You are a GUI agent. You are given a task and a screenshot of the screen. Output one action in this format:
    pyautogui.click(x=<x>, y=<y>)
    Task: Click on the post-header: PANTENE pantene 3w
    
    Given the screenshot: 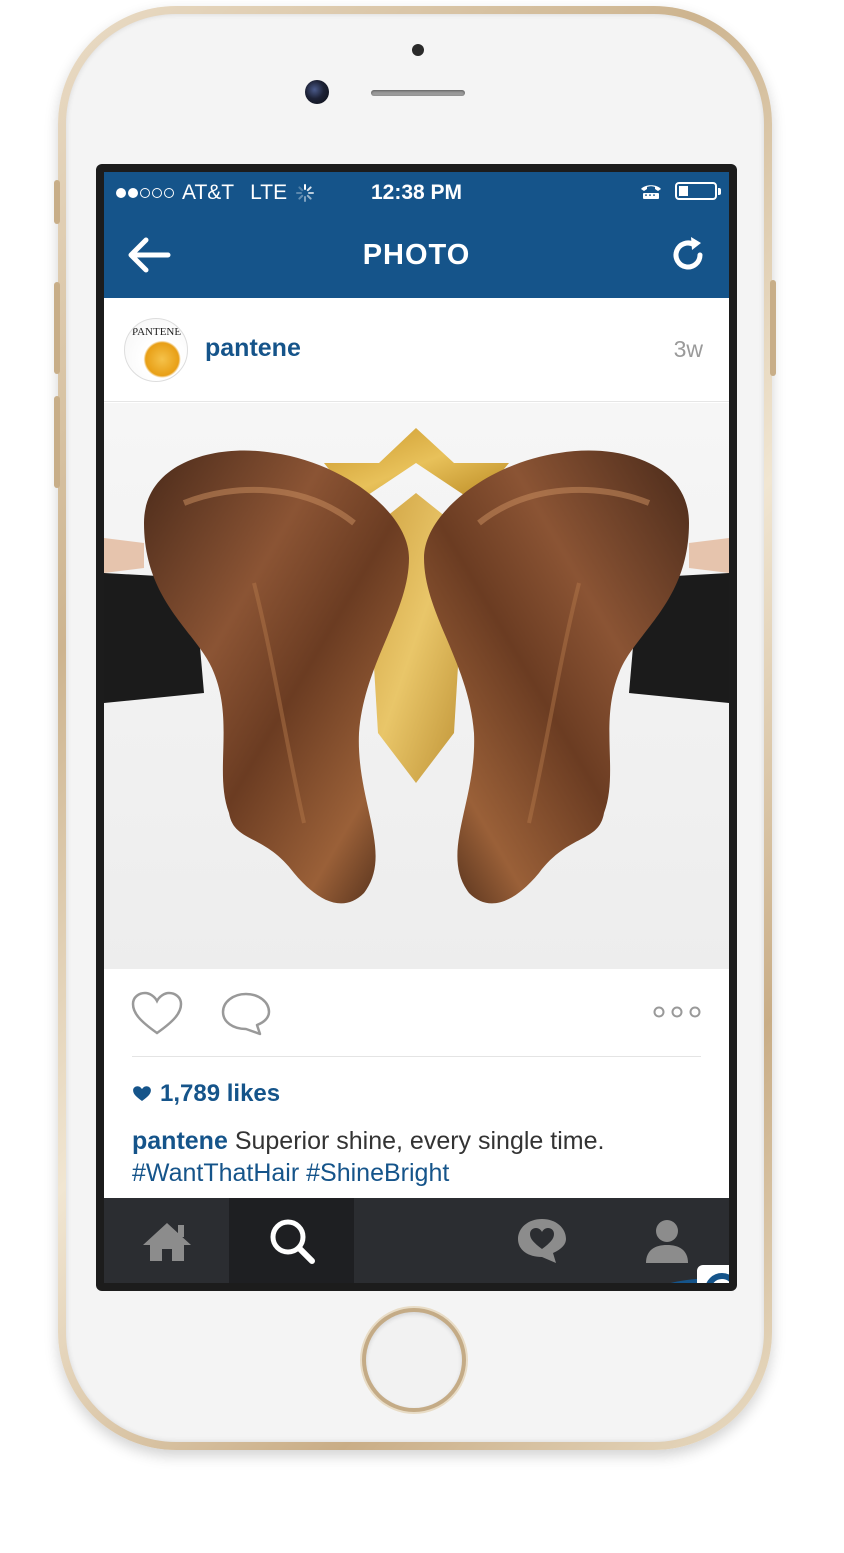 What is the action you would take?
    pyautogui.click(x=416, y=350)
    